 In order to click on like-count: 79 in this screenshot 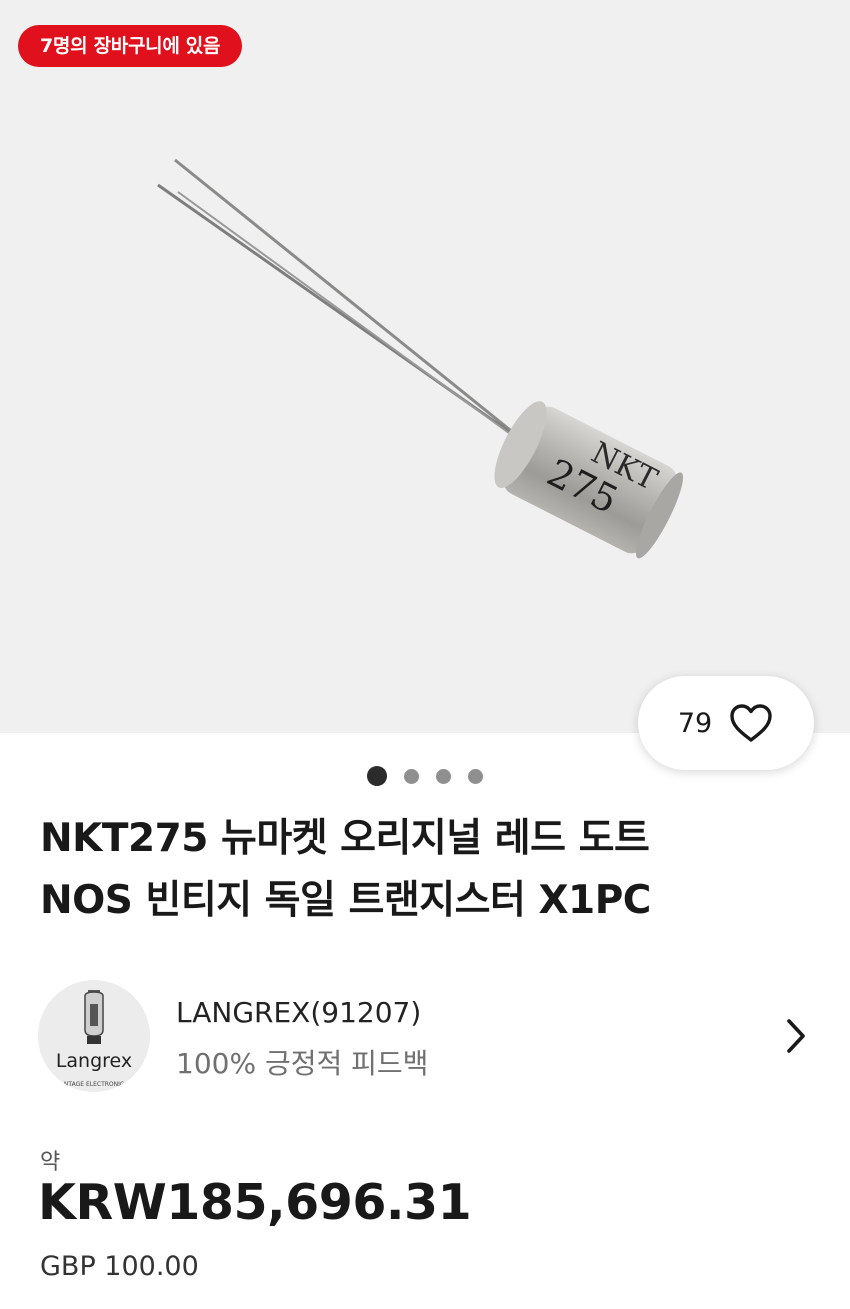, I will do `click(695, 723)`.